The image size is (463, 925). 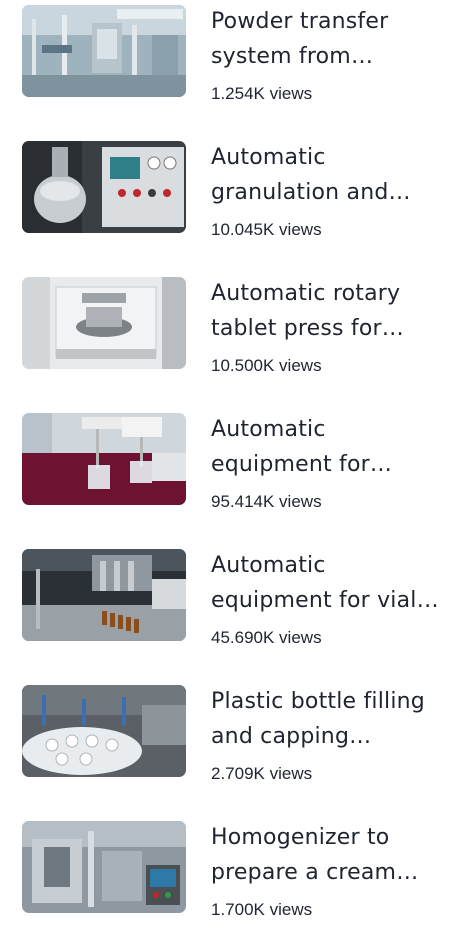 I want to click on powder-transfer-machine-thumbnail-icon, so click(x=104, y=51).